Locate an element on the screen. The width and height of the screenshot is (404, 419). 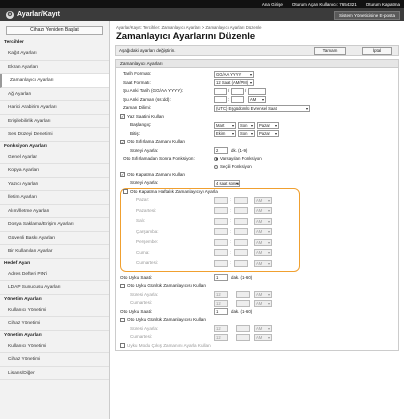
sidebar-item: Genel Ayarlar is located at coordinates (54, 157).